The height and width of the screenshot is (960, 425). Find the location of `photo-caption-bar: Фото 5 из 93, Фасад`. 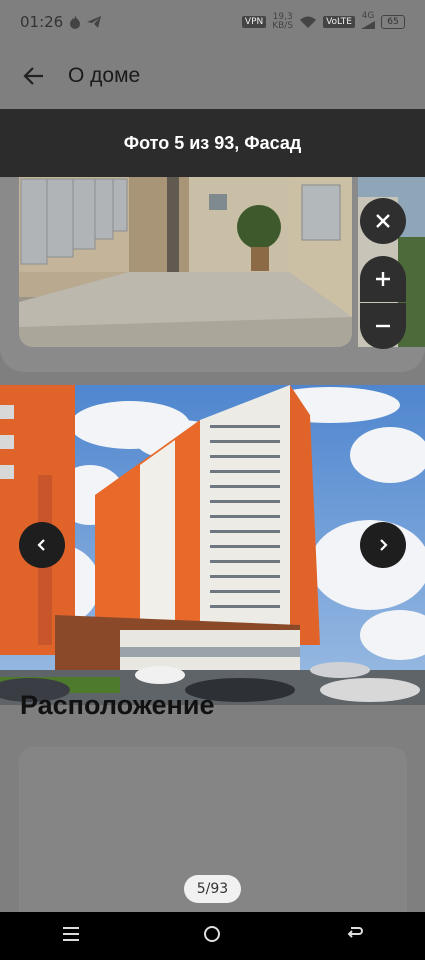

photo-caption-bar: Фото 5 из 93, Фасад is located at coordinates (212, 143).